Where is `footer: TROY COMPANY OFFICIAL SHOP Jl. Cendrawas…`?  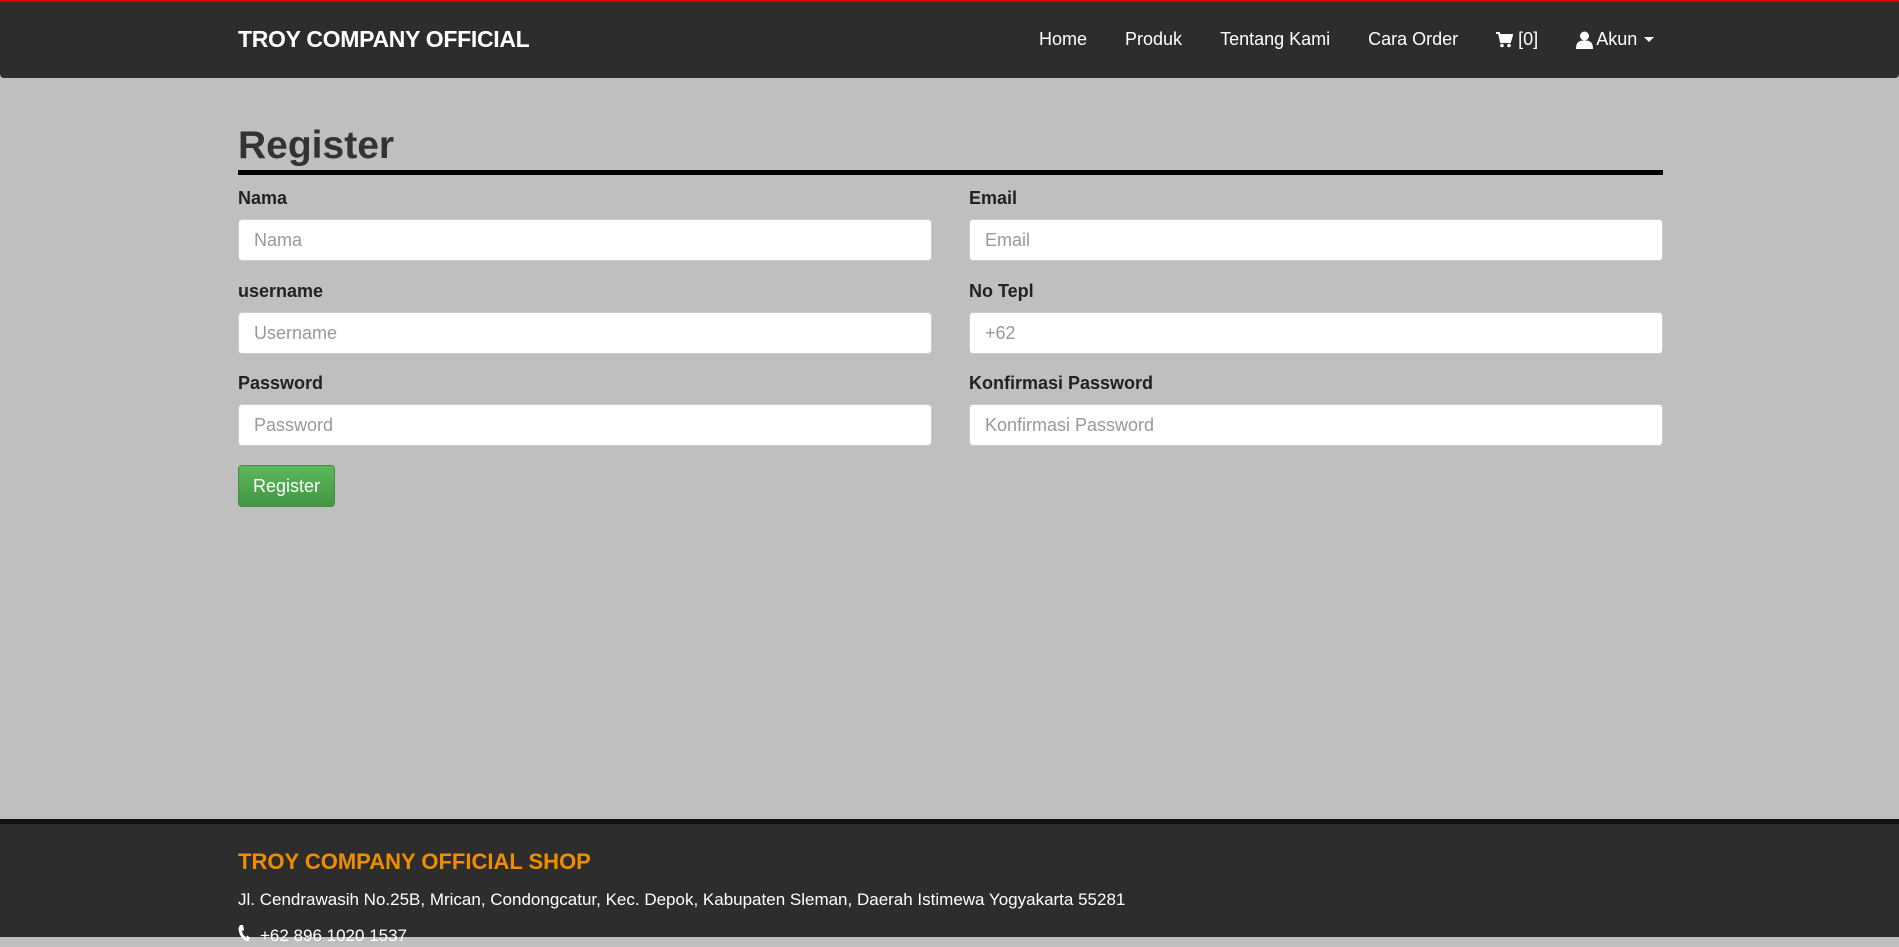
footer: TROY COMPANY OFFICIAL SHOP Jl. Cendrawas… is located at coordinates (949, 884).